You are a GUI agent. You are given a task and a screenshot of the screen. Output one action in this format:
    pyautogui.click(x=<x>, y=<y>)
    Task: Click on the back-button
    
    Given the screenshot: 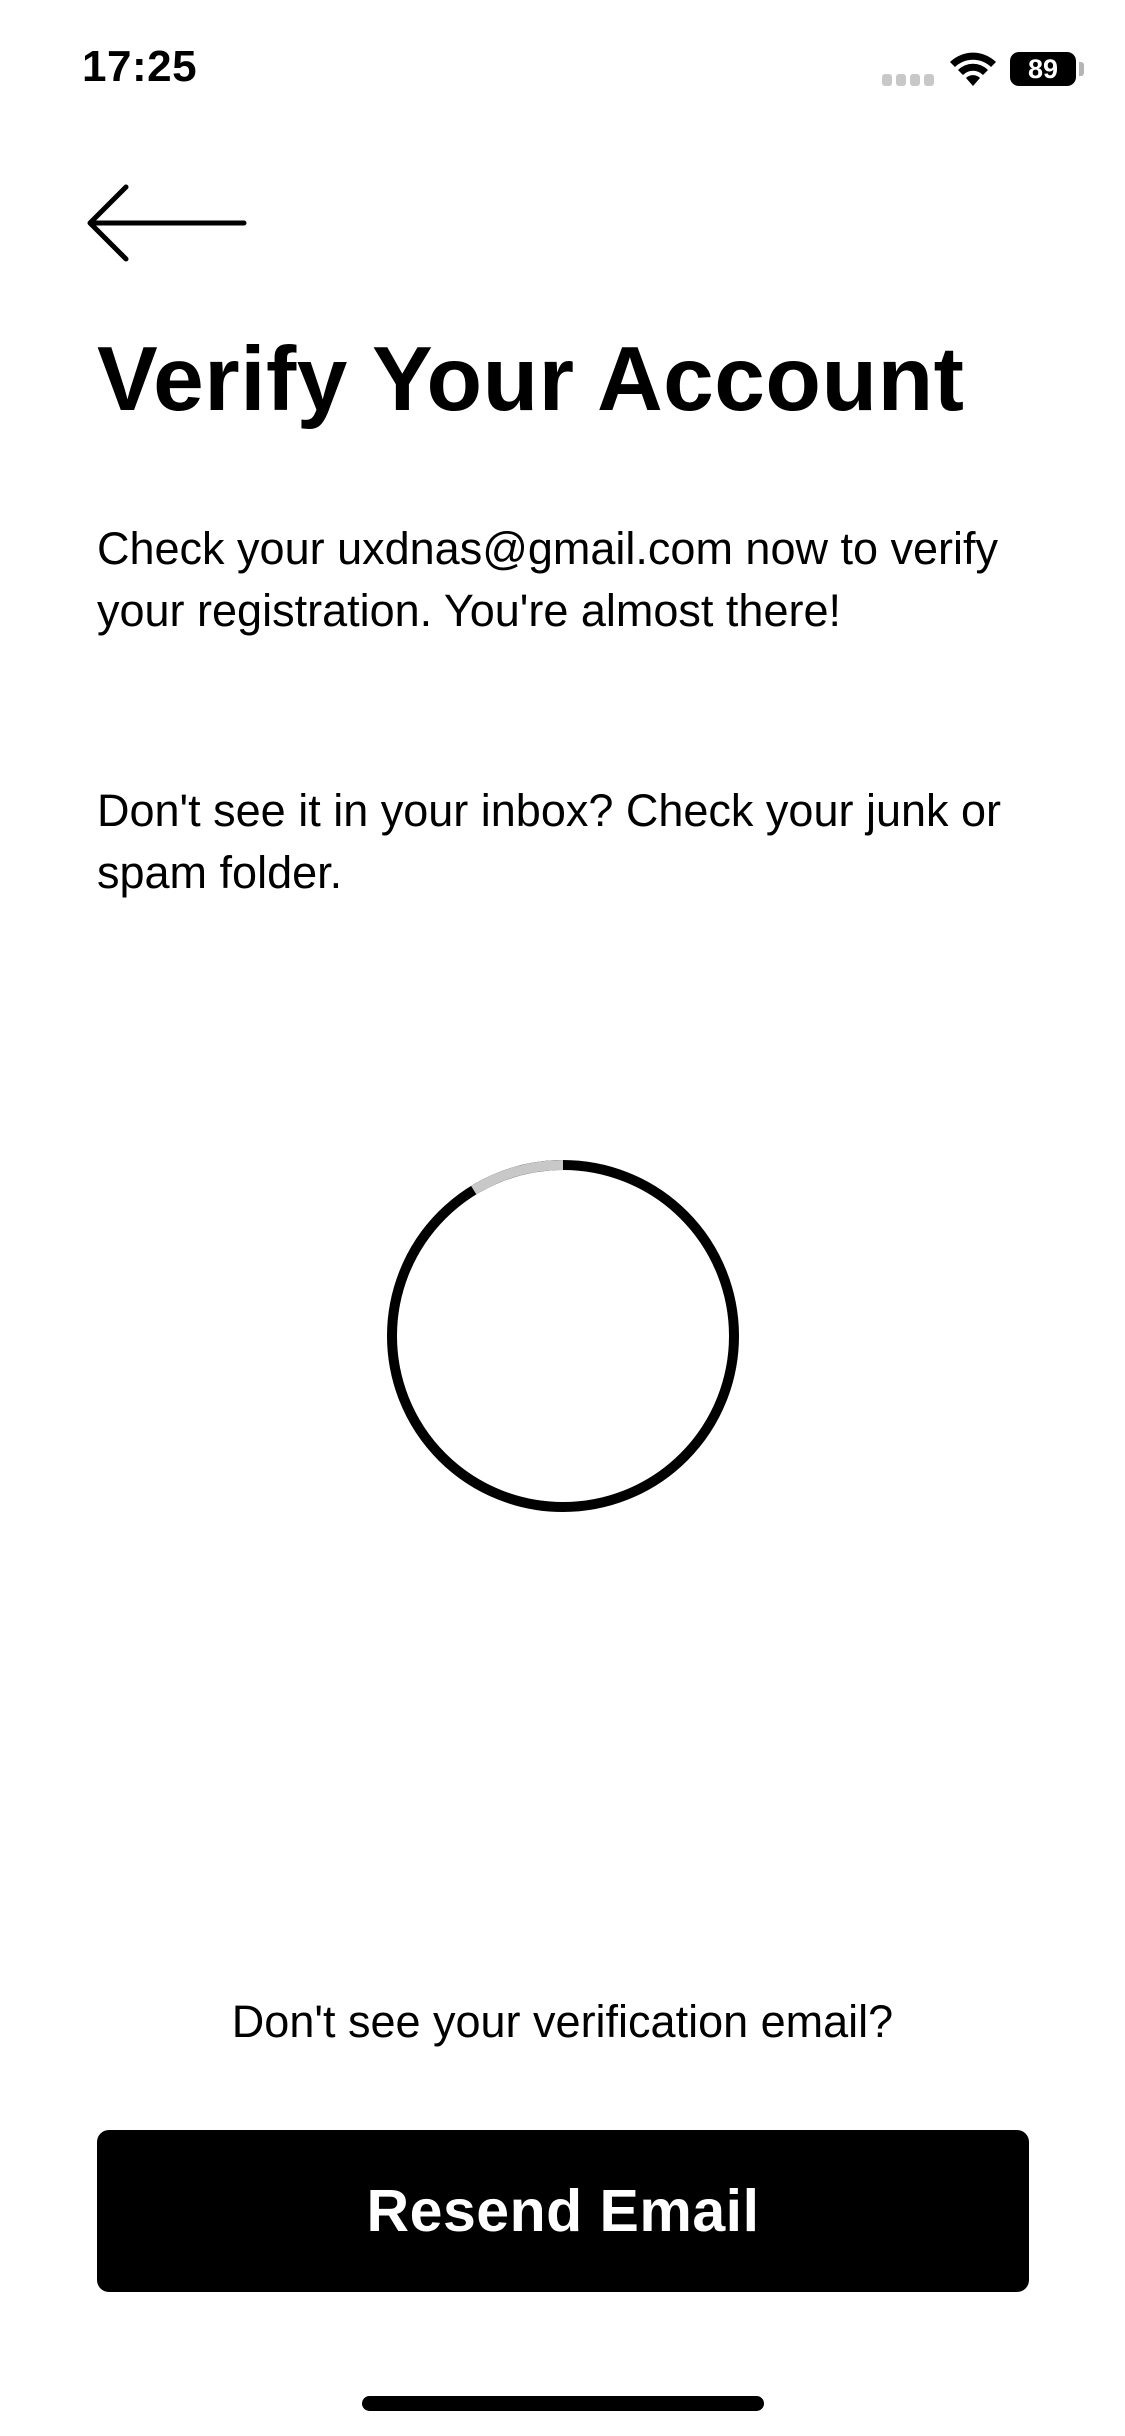 What is the action you would take?
    pyautogui.click(x=167, y=223)
    